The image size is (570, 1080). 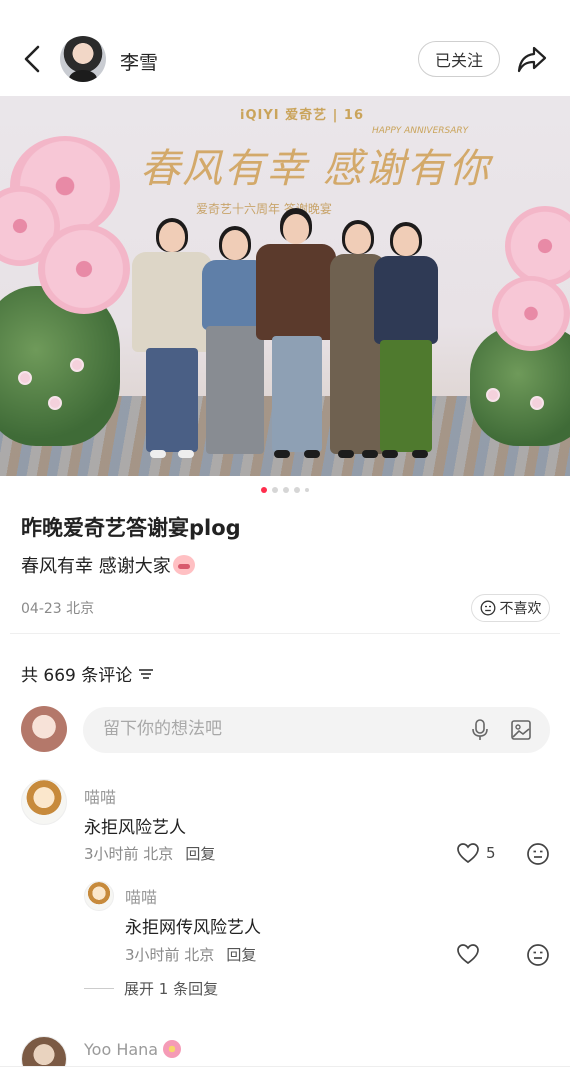 I want to click on comment-count: 共 669 条评论, so click(x=87, y=673).